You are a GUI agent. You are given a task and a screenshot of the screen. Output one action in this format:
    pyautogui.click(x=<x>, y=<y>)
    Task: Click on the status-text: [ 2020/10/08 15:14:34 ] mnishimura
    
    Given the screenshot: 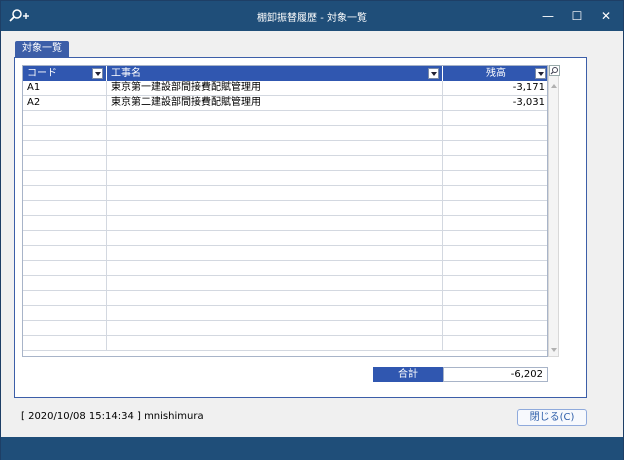 What is the action you would take?
    pyautogui.click(x=112, y=416)
    